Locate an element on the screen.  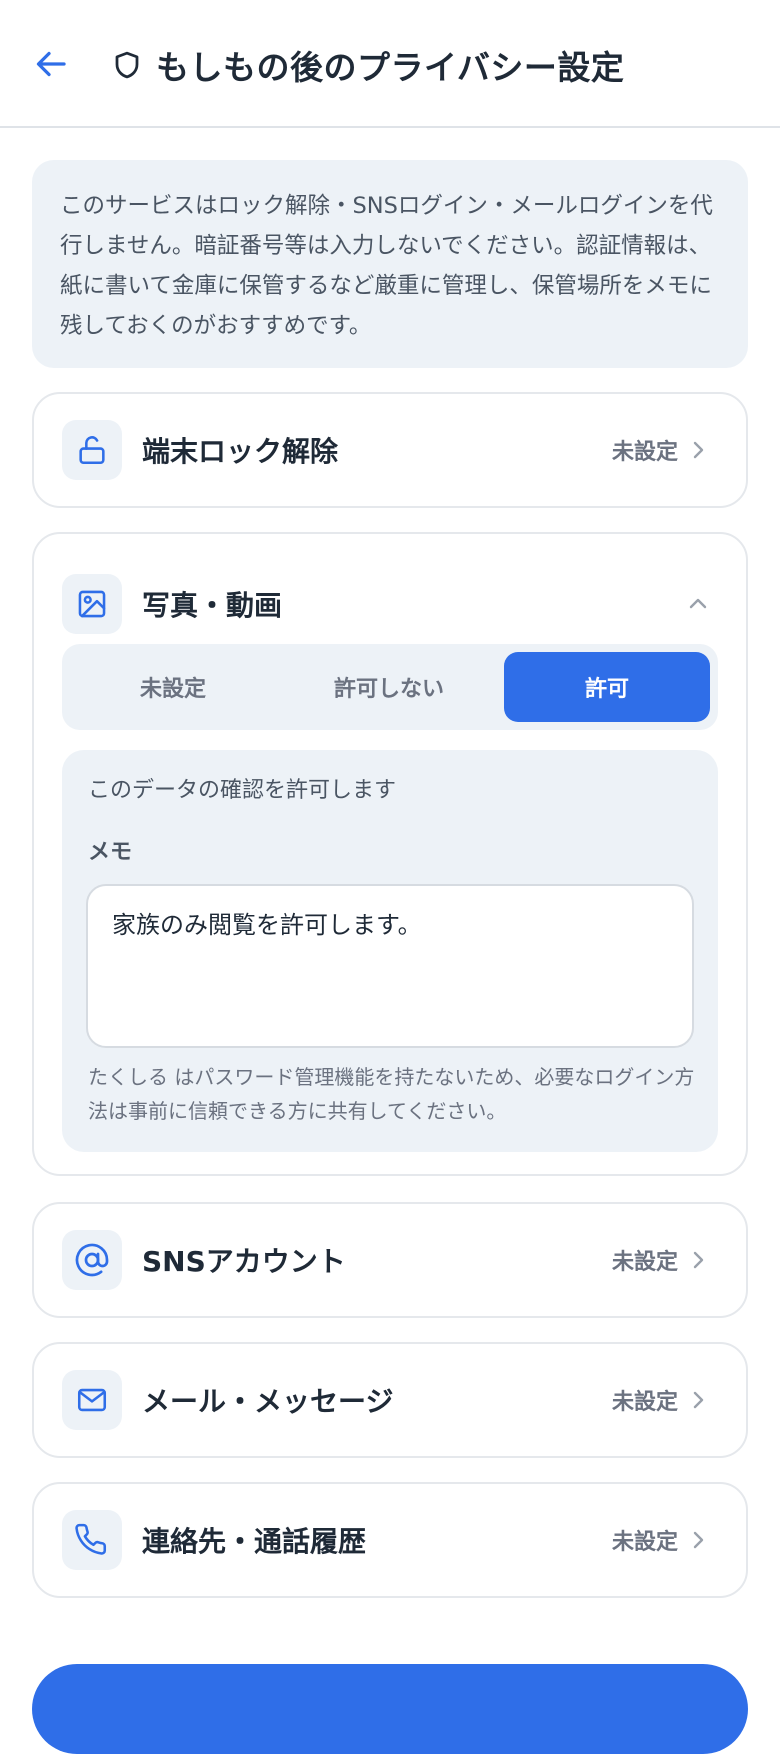
shield-icon is located at coordinates (127, 65).